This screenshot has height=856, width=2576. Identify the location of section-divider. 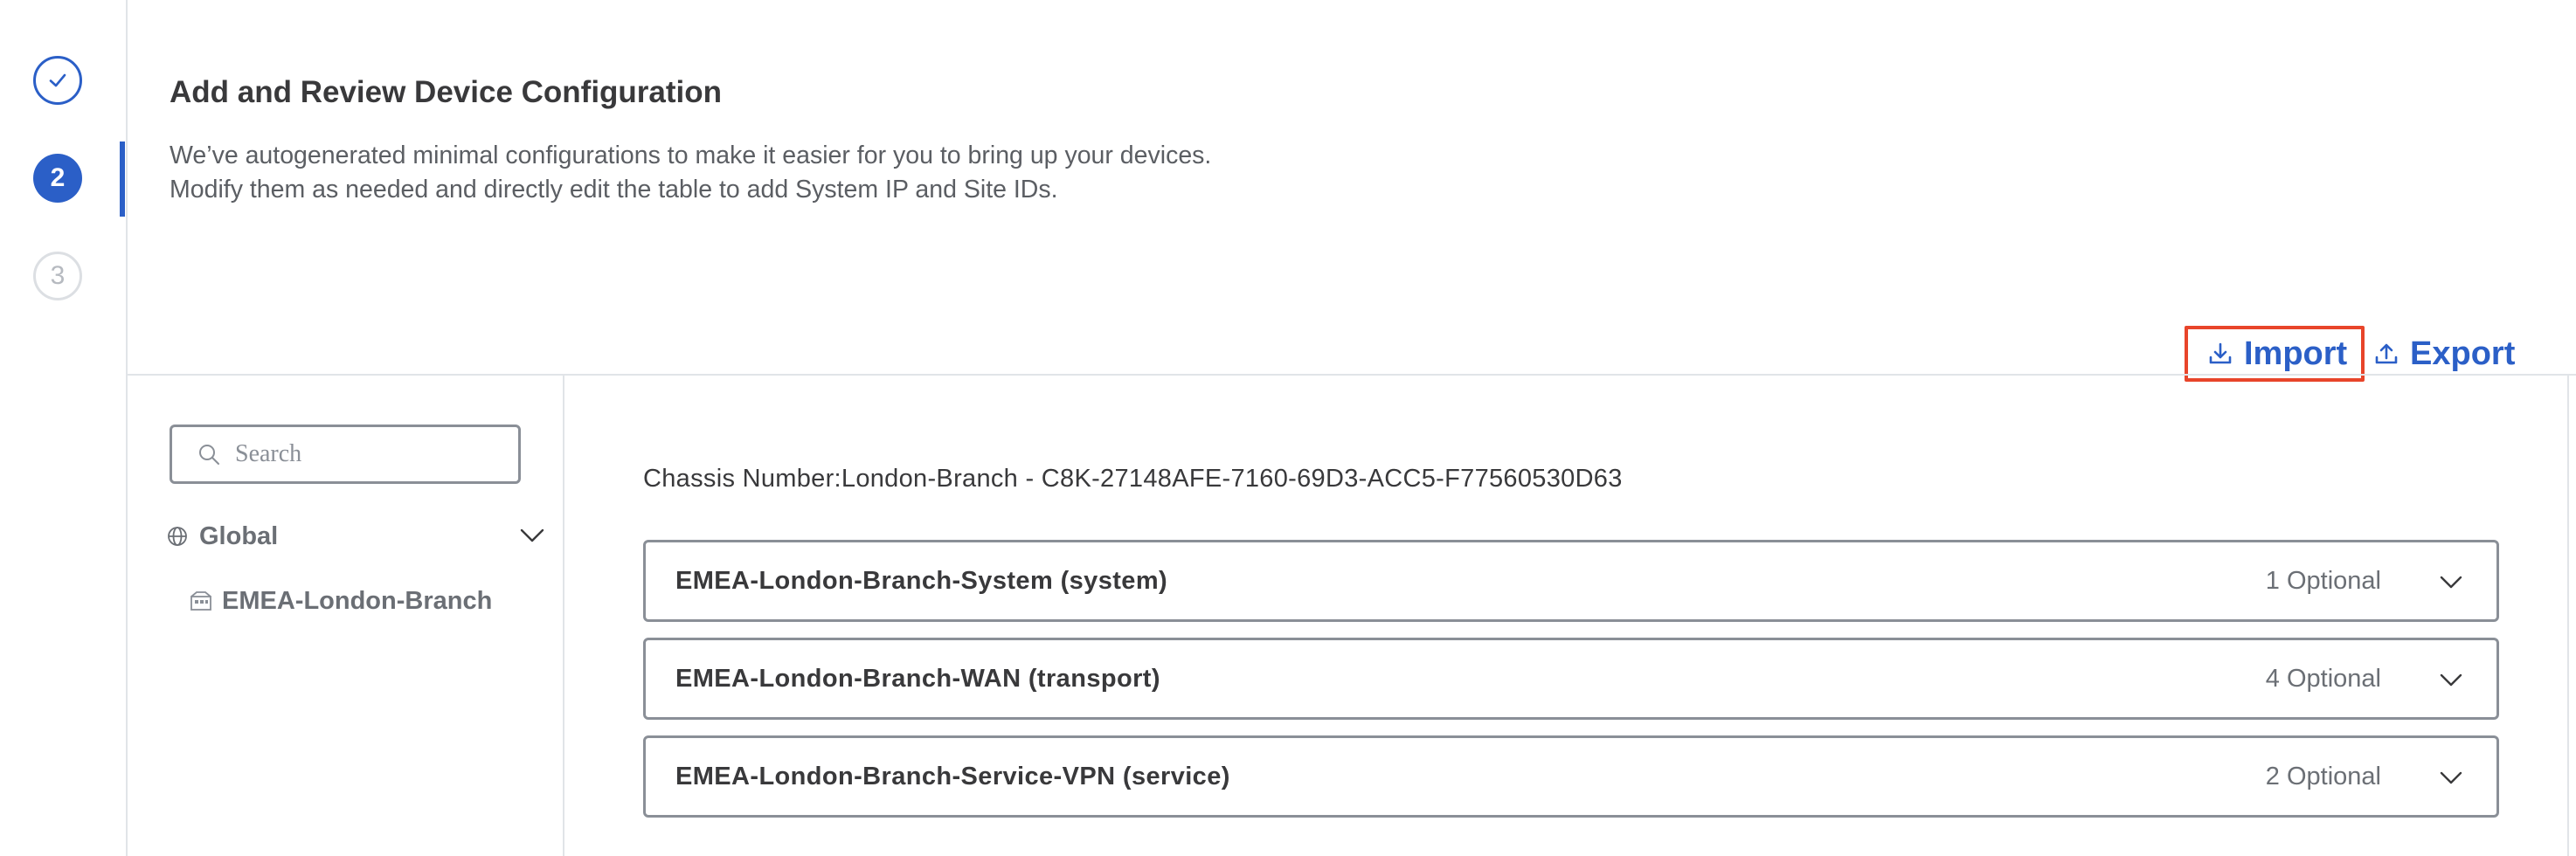
(1352, 375).